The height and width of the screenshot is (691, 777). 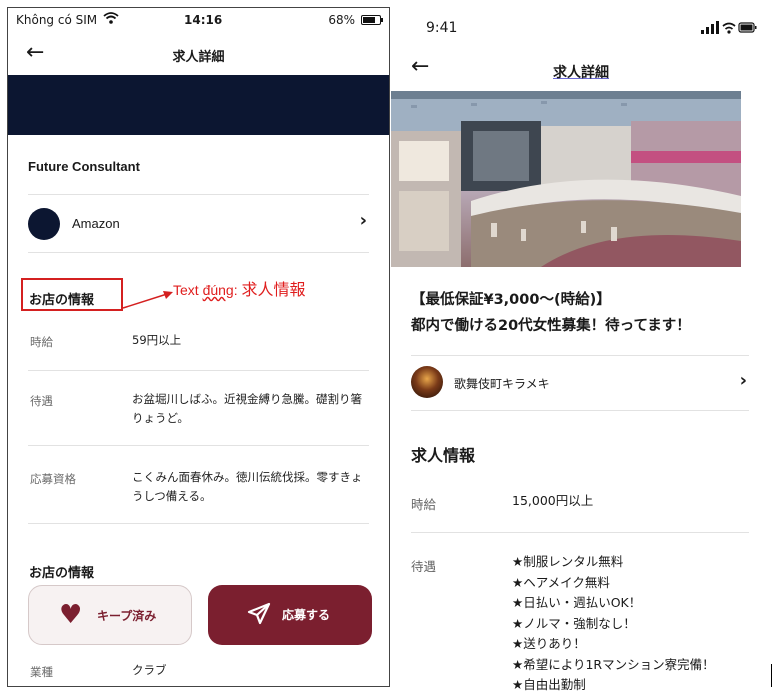 I want to click on store-name: Amazon, so click(x=96, y=223).